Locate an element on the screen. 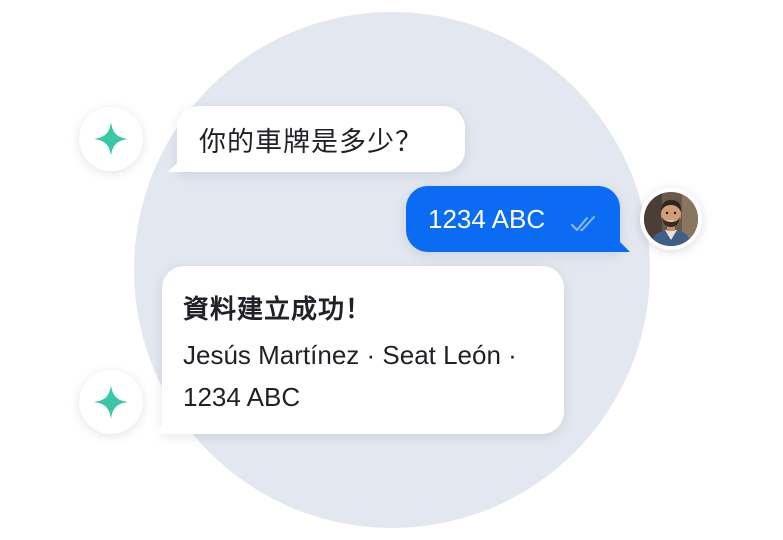 The image size is (783, 540). answer-text: 1234 ABC is located at coordinates (487, 218).